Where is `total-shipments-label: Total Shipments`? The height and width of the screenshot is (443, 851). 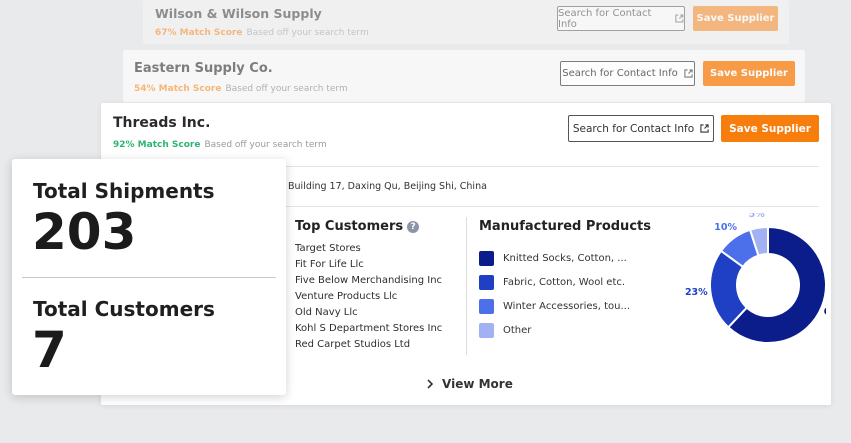 total-shipments-label: Total Shipments is located at coordinates (124, 191).